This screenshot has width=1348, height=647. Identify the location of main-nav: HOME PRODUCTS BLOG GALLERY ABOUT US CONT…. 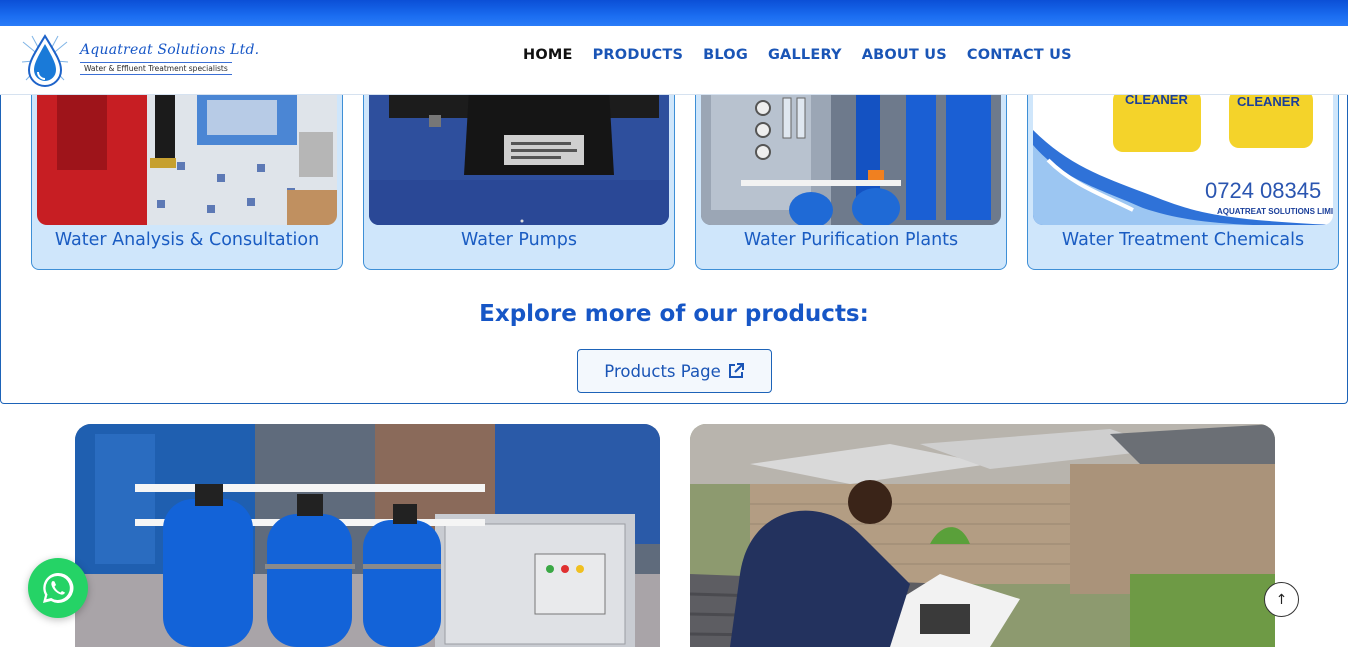
(797, 55).